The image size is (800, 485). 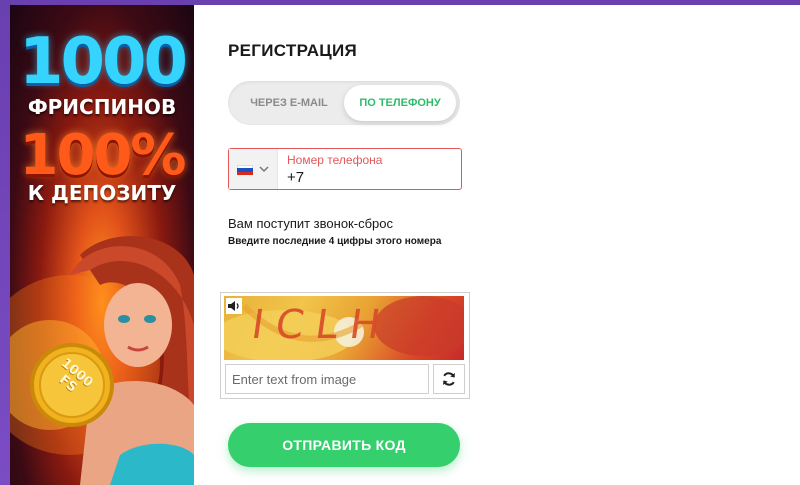 I want to click on page-title: РЕГИСТРАЦИЯ, so click(x=293, y=50).